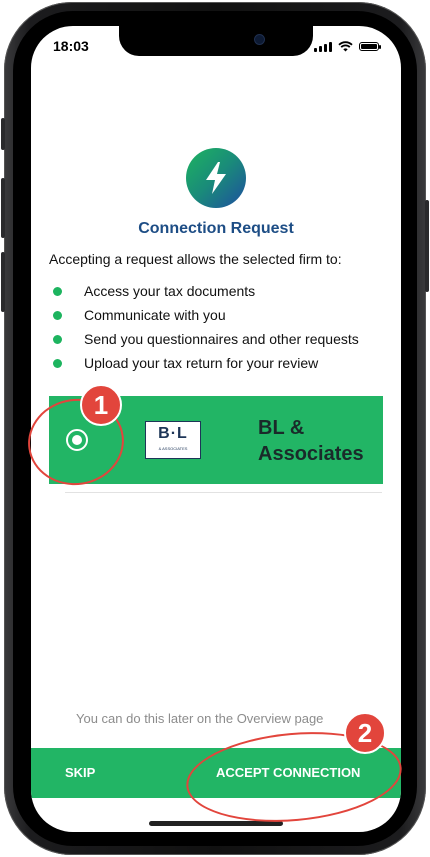  What do you see at coordinates (3, 282) in the screenshot?
I see `volume-down-button` at bounding box center [3, 282].